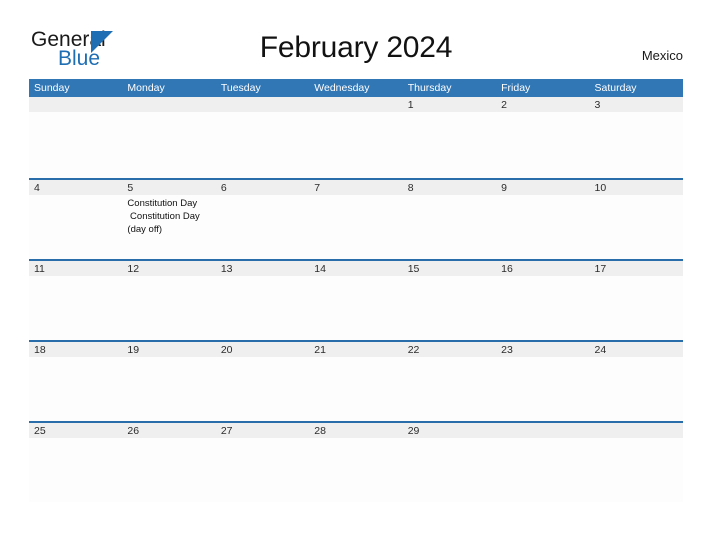  Describe the element at coordinates (429, 88) in the screenshot. I see `weekday-header-thursday: Thursday` at that location.